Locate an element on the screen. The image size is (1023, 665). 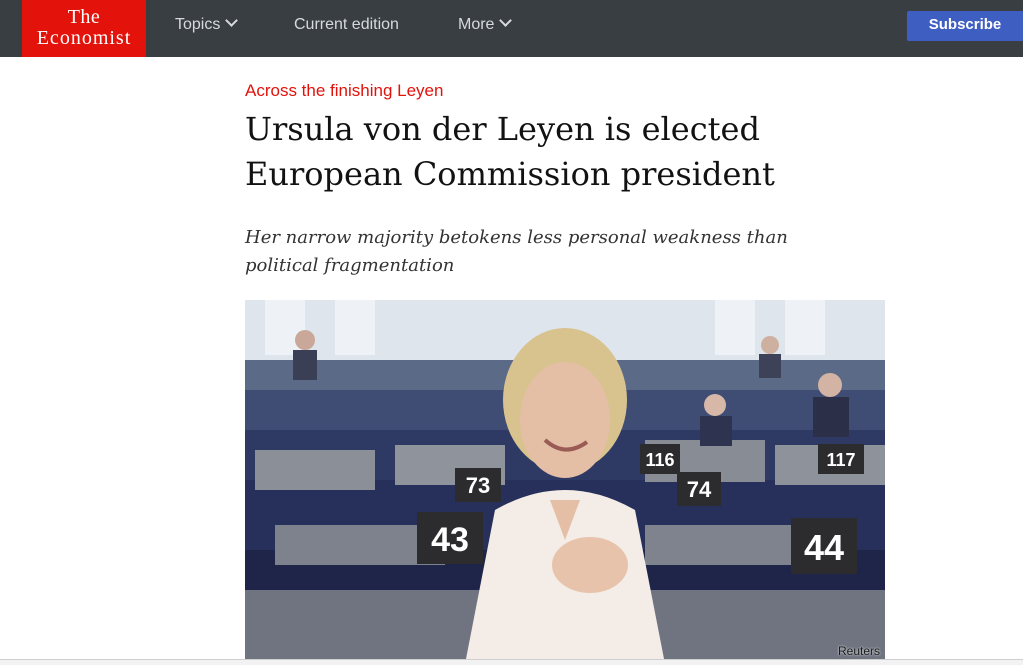
nav-current-edition: Current edition is located at coordinates (346, 25).